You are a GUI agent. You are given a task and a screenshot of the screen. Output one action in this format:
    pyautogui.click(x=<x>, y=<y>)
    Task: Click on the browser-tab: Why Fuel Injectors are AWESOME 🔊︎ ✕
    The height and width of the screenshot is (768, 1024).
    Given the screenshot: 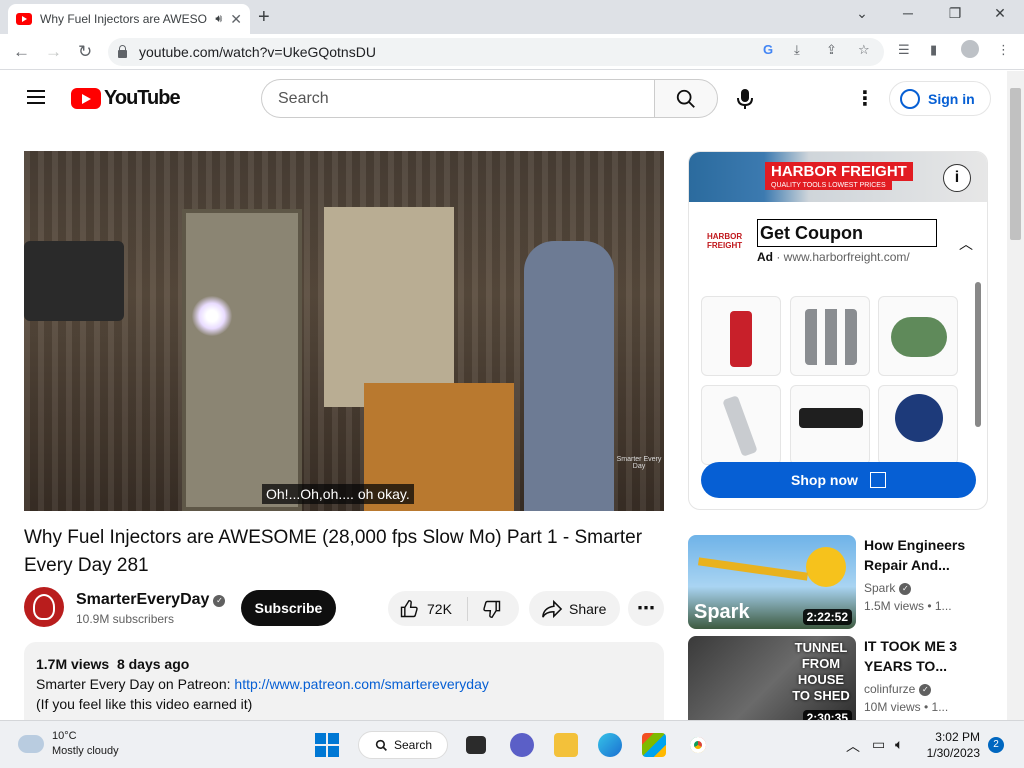 What is the action you would take?
    pyautogui.click(x=129, y=19)
    